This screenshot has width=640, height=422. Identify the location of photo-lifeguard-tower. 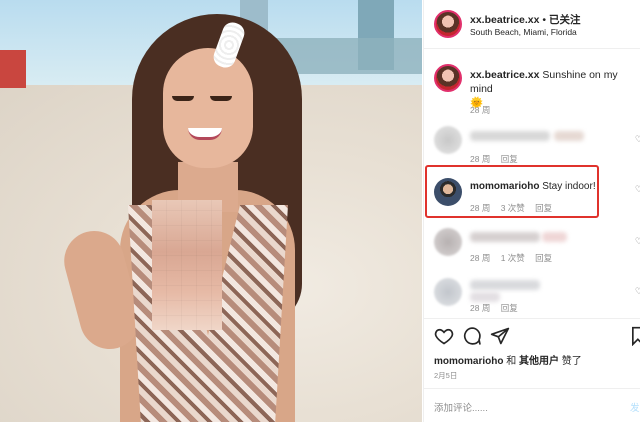
(13, 69).